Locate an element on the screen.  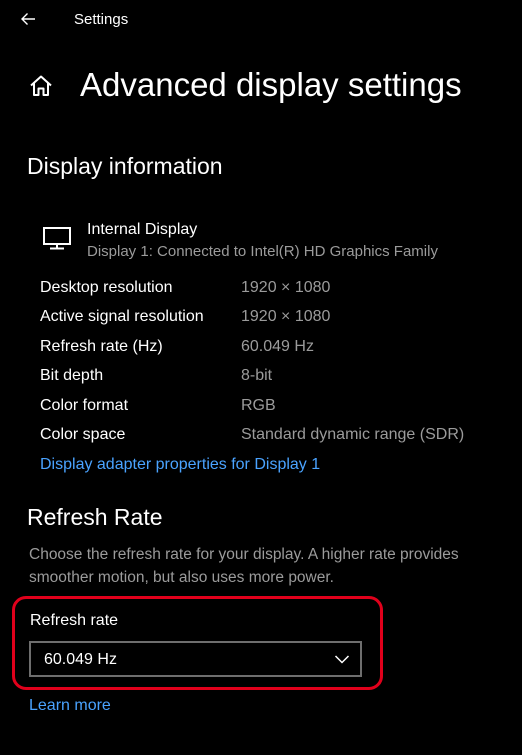
info-label: Desktop resolution is located at coordinates (106, 287).